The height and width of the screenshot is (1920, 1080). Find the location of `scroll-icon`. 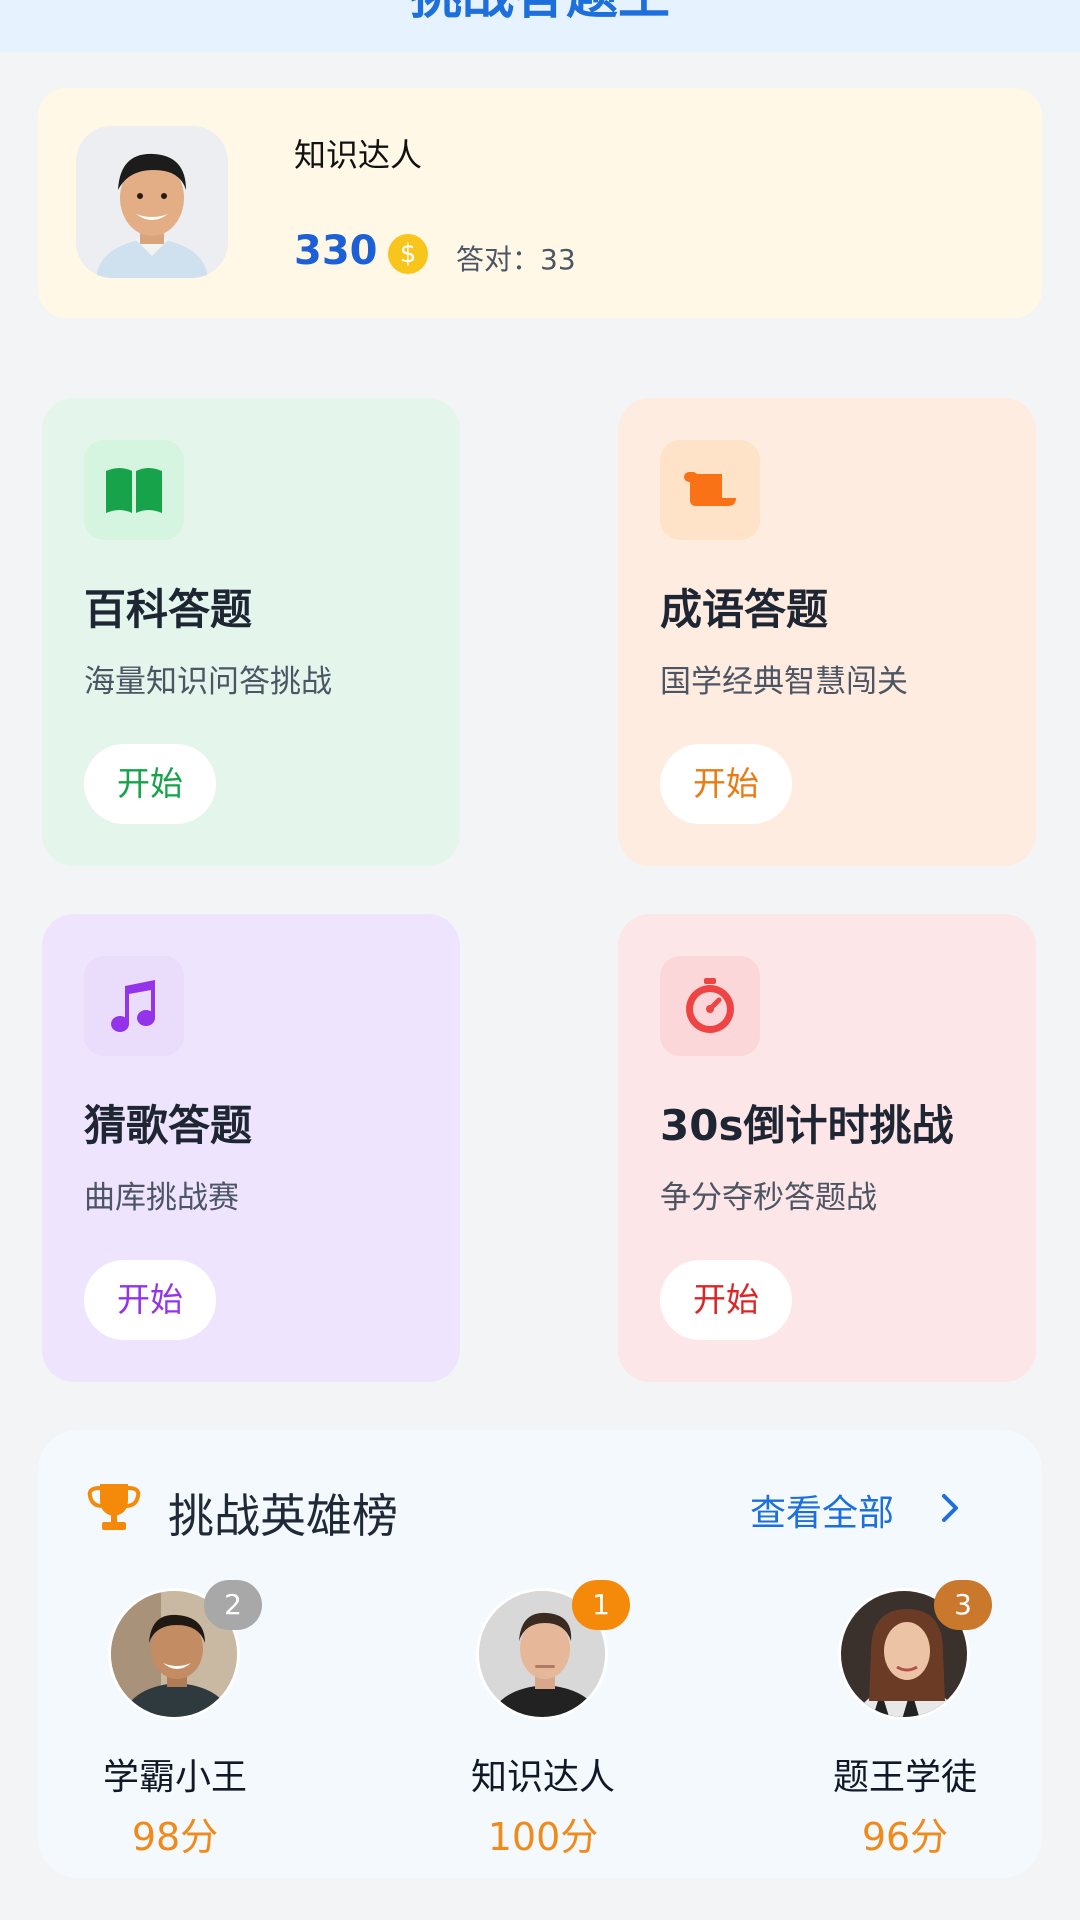

scroll-icon is located at coordinates (710, 490).